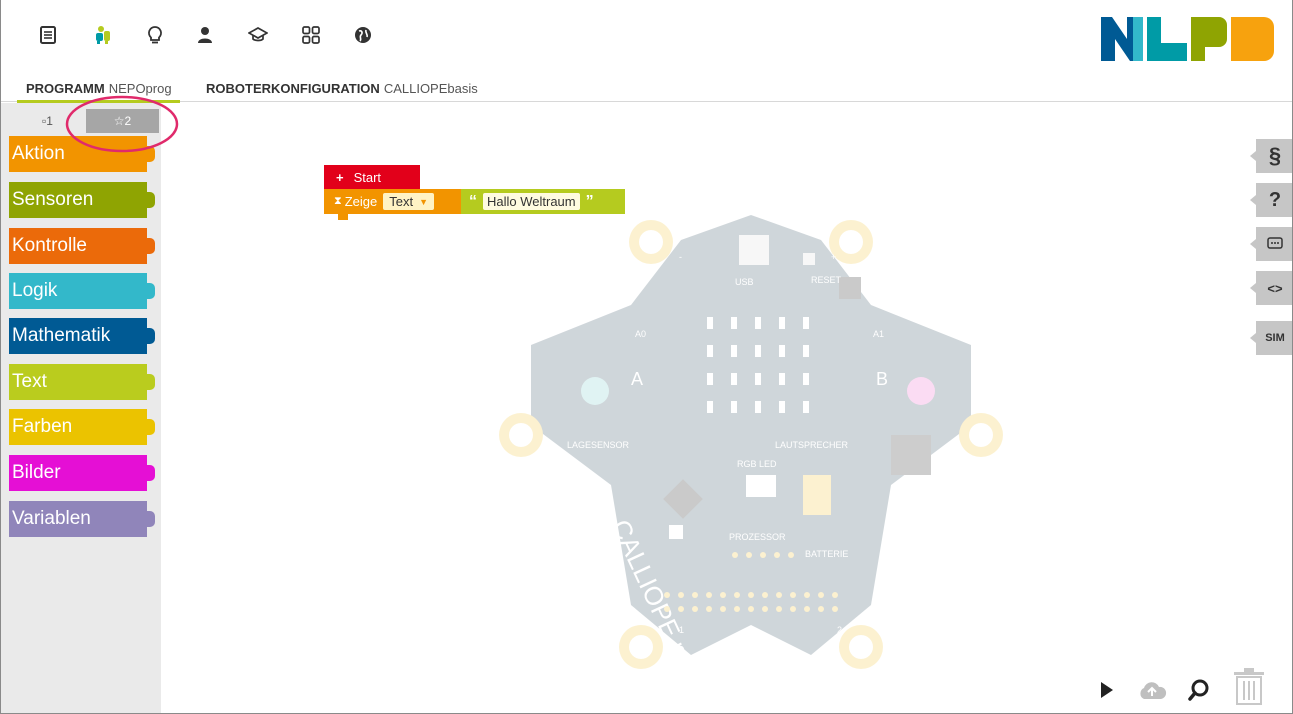  Describe the element at coordinates (82, 291) in the screenshot. I see `category-logik: Logik` at that location.